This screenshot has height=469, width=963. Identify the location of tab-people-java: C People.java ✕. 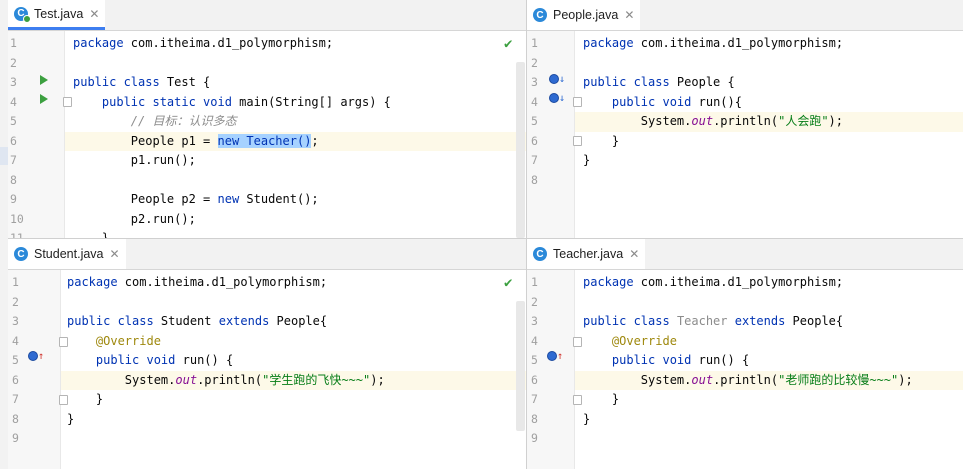
(584, 15).